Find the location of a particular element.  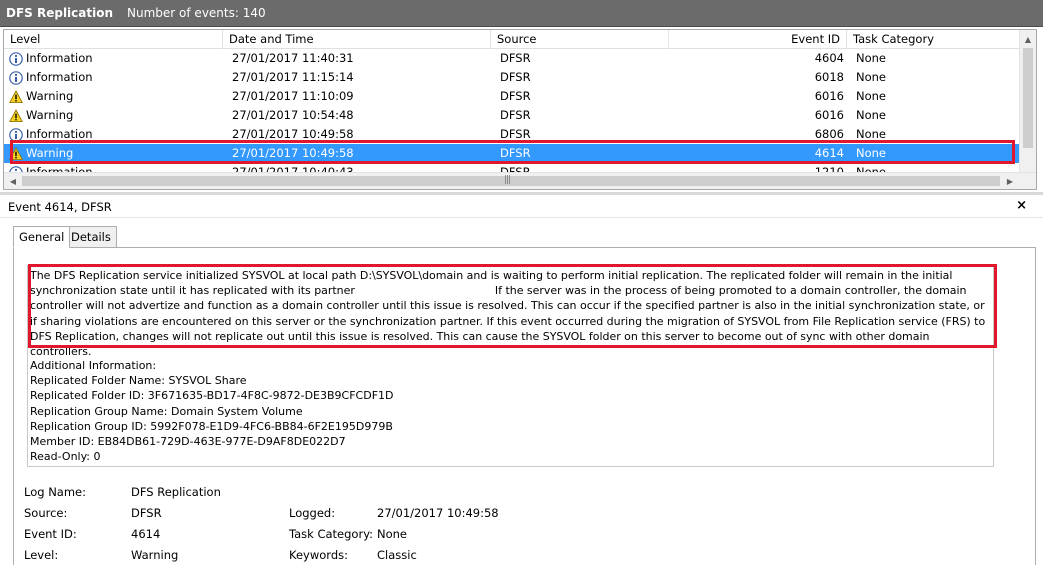

horizontal-scrollbar: ◀ ||| ▶ is located at coordinates (520, 180).